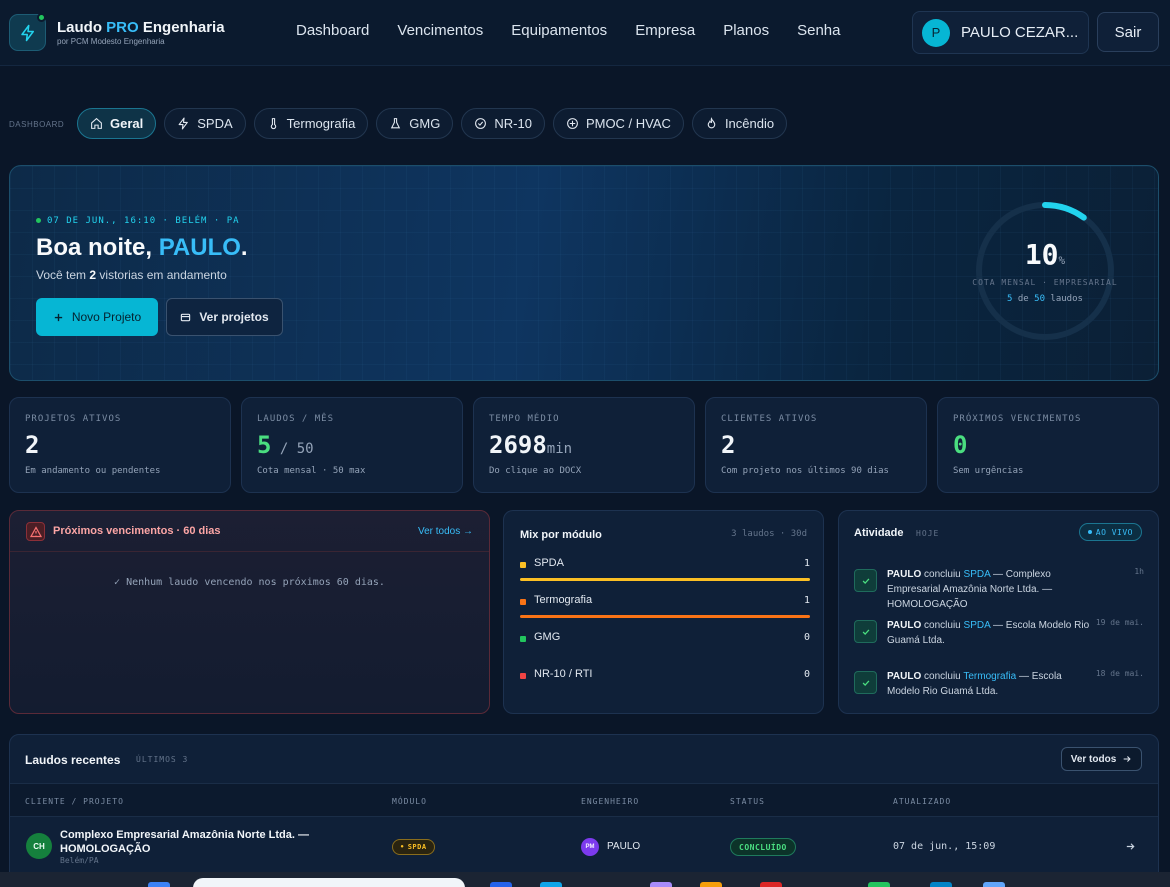 This screenshot has height=887, width=1170. Describe the element at coordinates (445, 531) in the screenshot. I see `due-view-all-link: Ver todos →` at that location.